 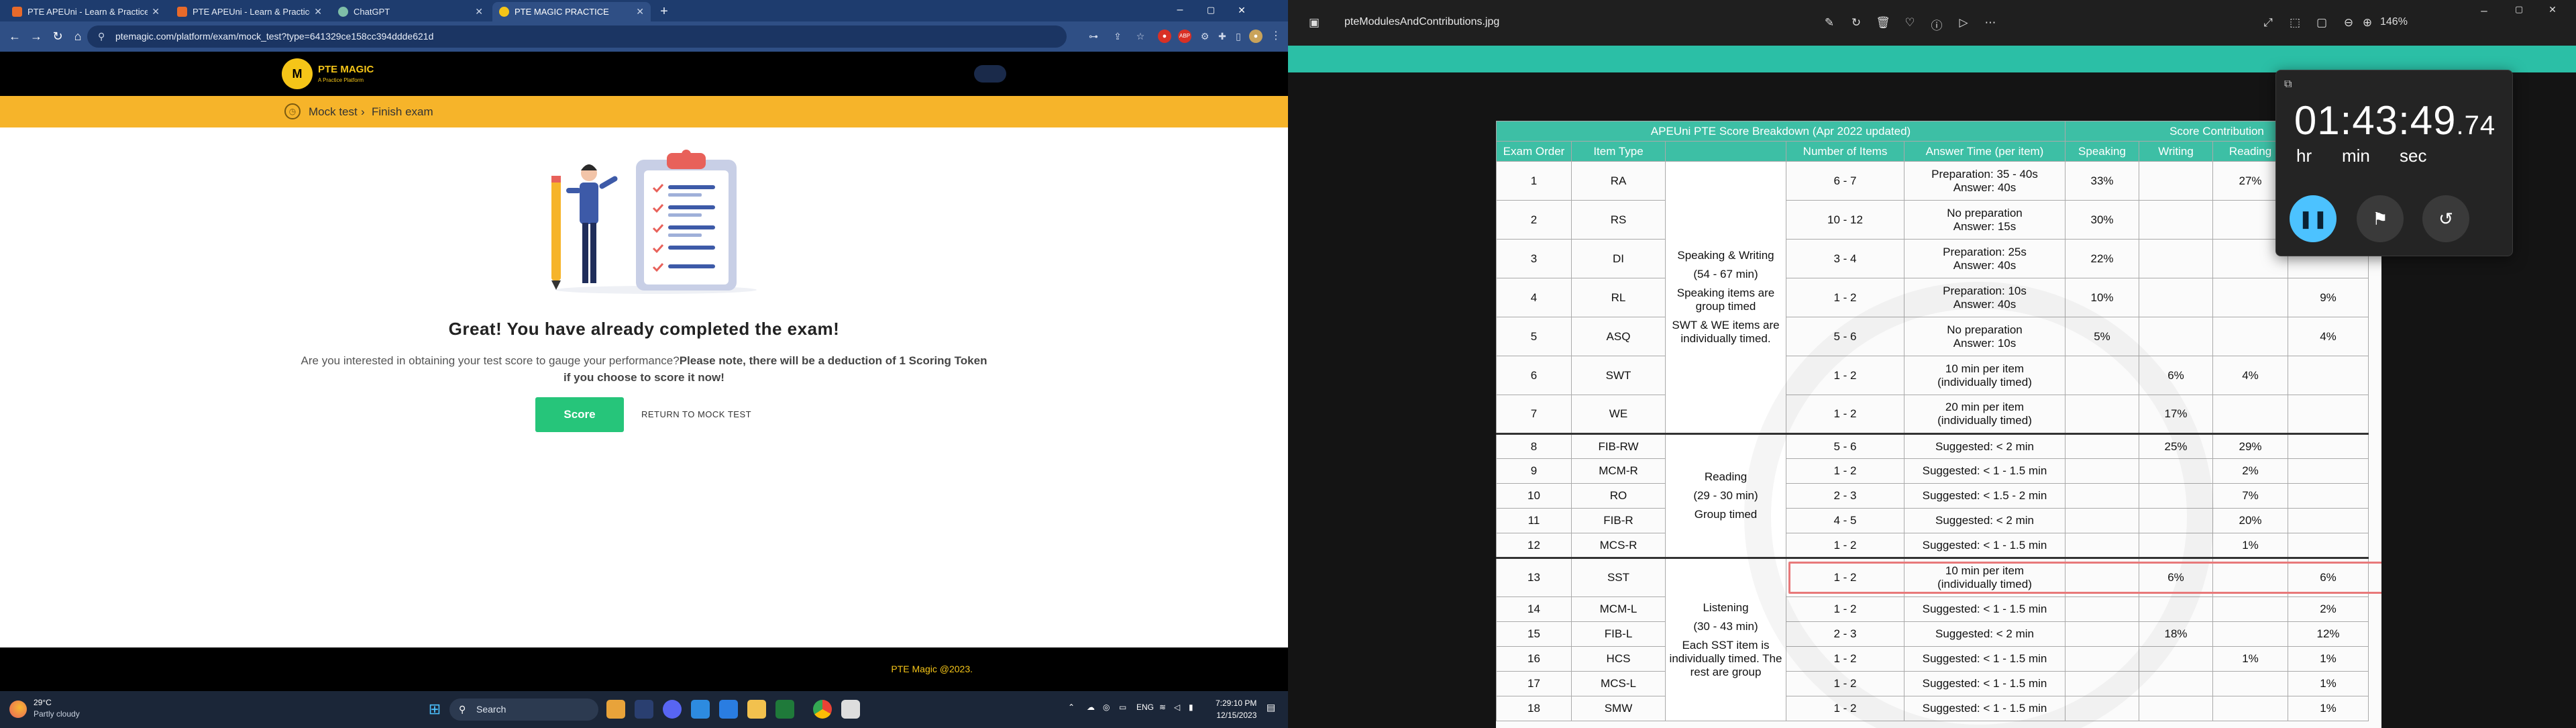 What do you see at coordinates (784, 709) in the screenshot?
I see `excel-icon` at bounding box center [784, 709].